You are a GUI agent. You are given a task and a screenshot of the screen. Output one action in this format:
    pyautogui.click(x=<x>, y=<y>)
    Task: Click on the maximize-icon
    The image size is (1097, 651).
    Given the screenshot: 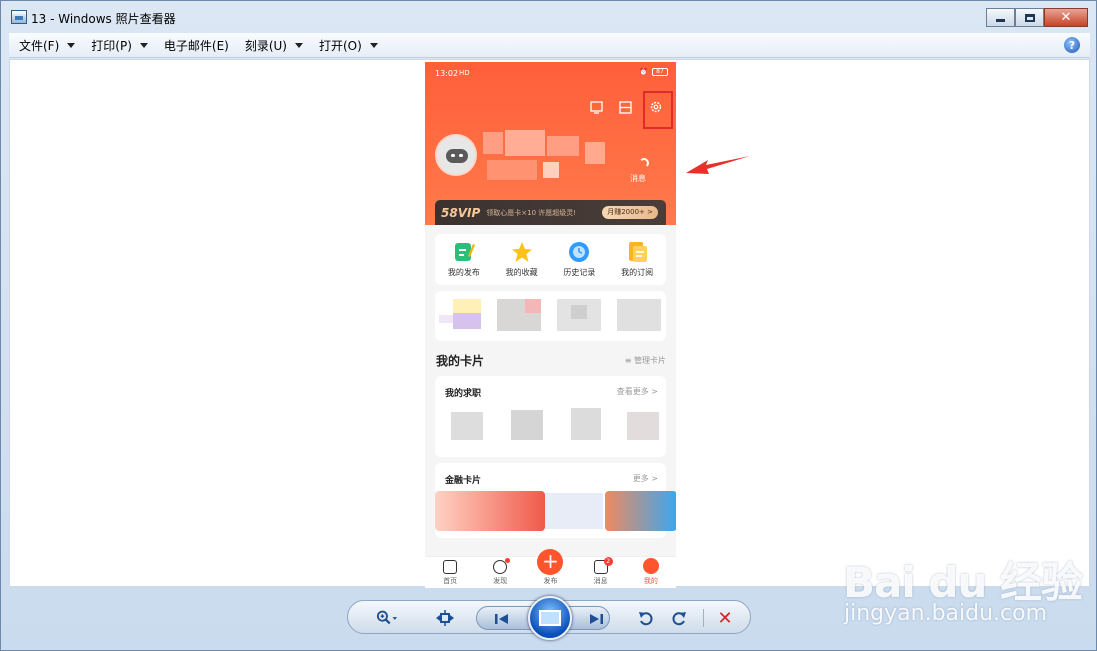 What is the action you would take?
    pyautogui.click(x=1029, y=17)
    